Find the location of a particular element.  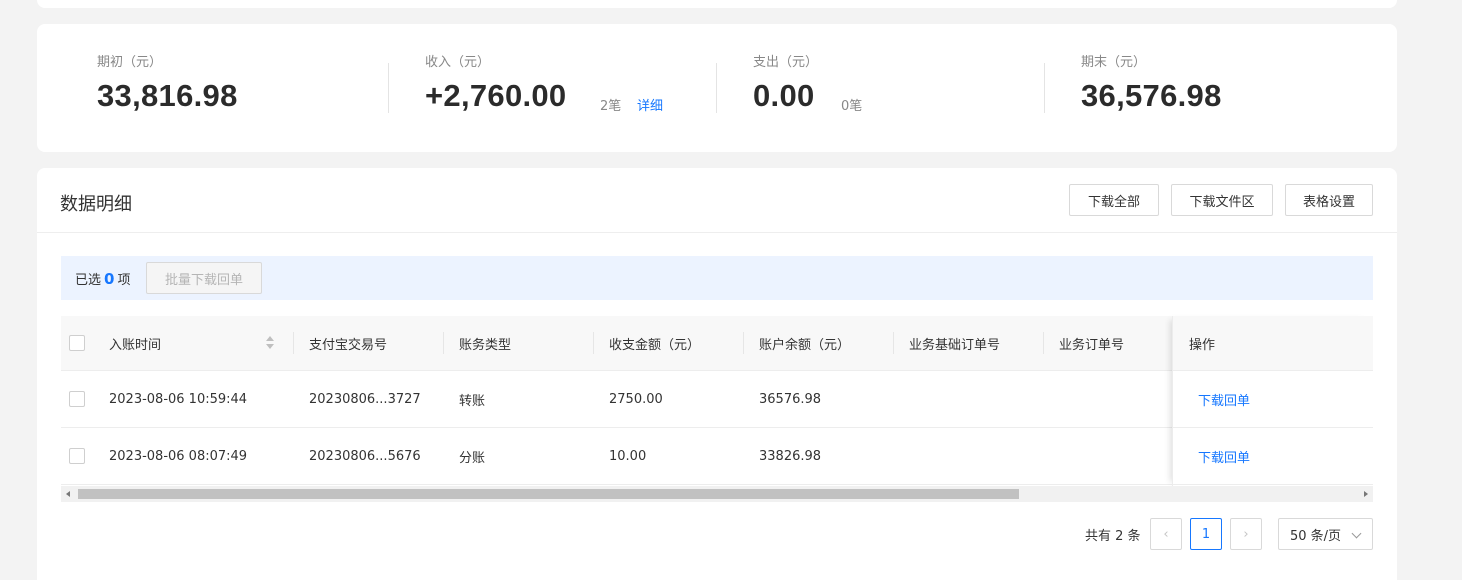

stat-income-count: 2笔 is located at coordinates (611, 106).